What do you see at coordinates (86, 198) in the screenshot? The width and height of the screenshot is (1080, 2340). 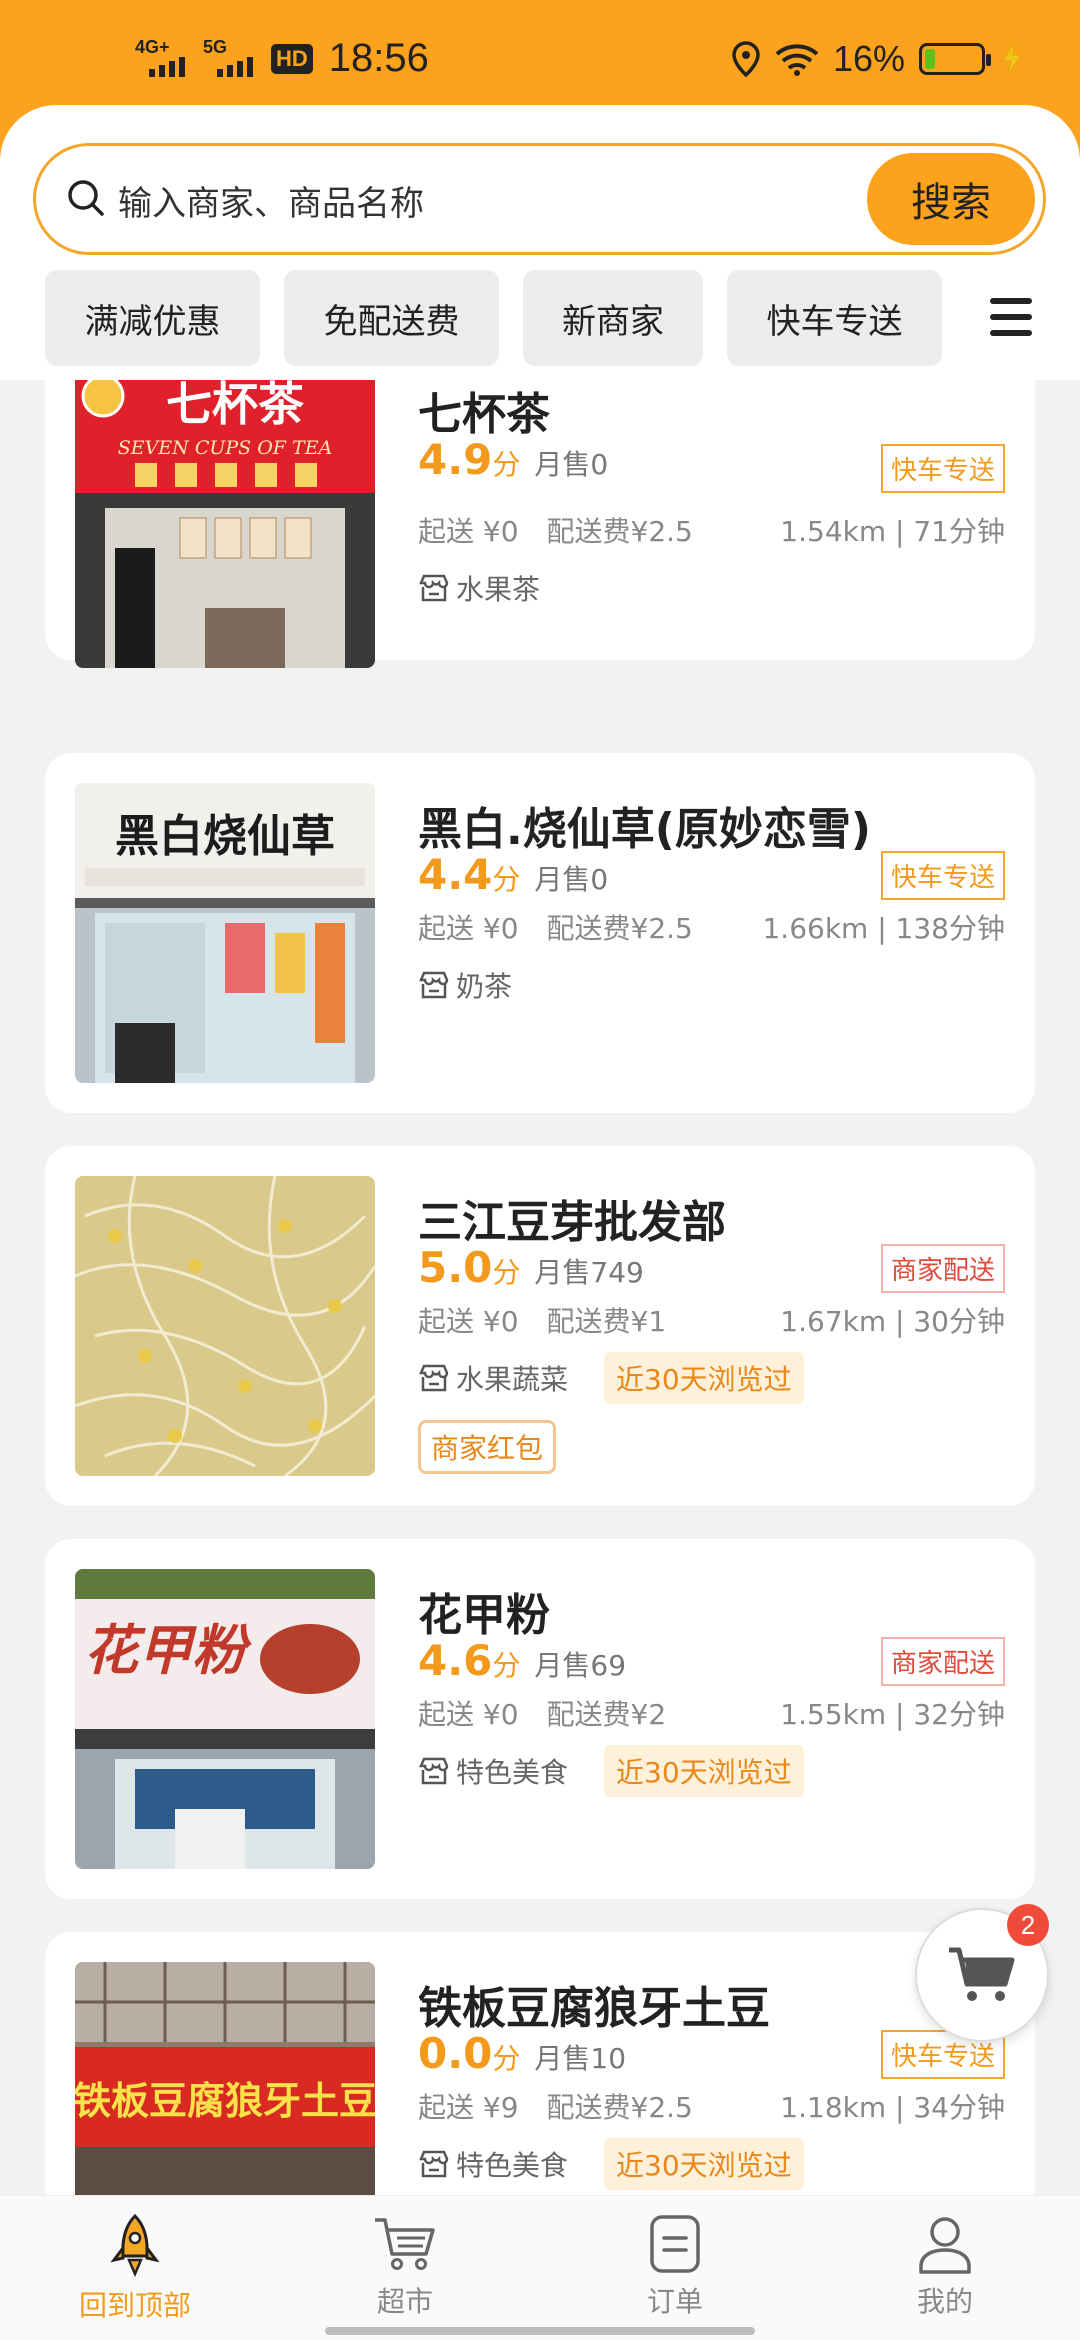 I see `search-icon` at bounding box center [86, 198].